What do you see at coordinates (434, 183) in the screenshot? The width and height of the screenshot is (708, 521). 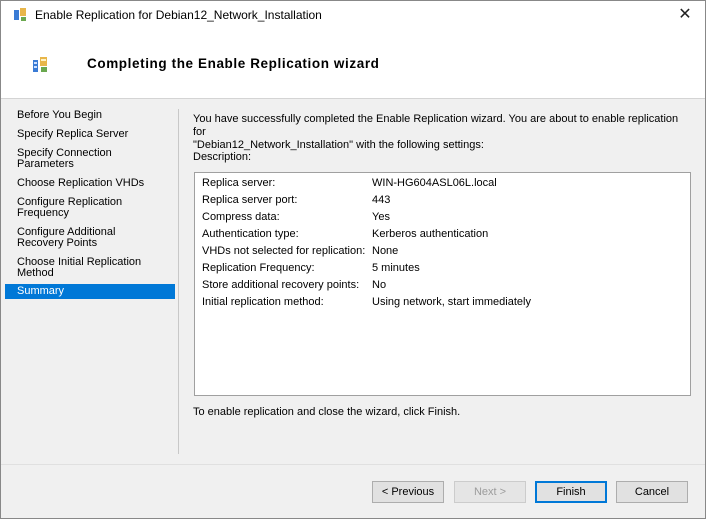 I see `setting-value: WIN-HG604ASL06L.local` at bounding box center [434, 183].